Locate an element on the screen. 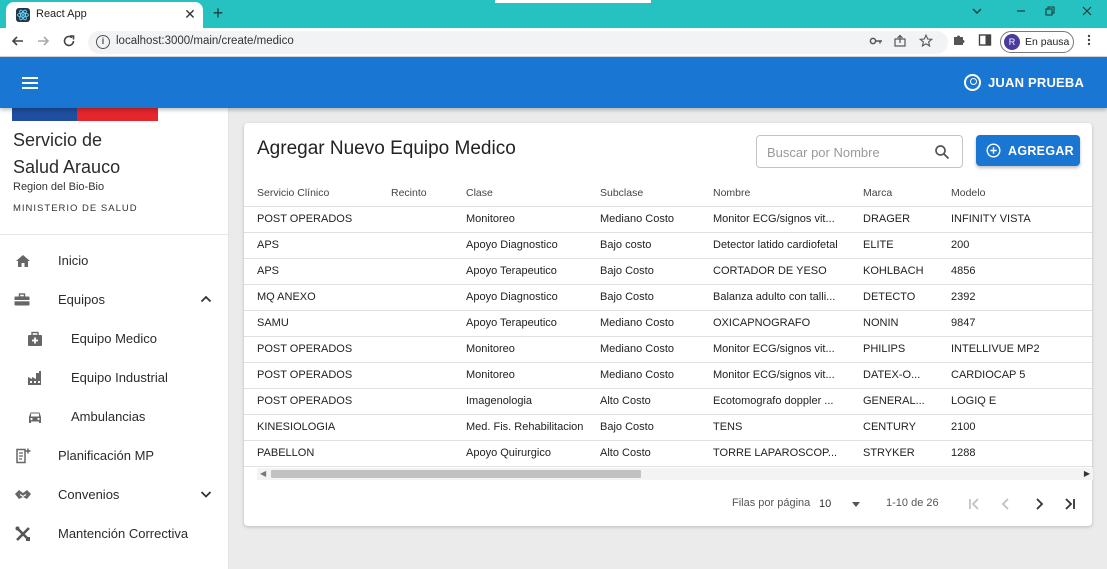 The image size is (1107, 569). scroll-left-arrow-icon: ◀ is located at coordinates (263, 473).